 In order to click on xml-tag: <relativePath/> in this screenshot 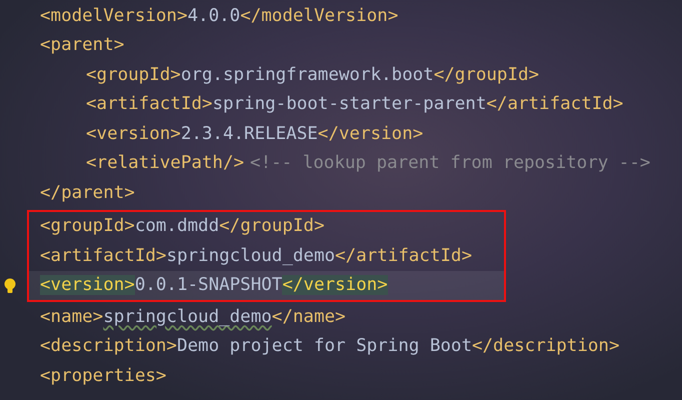, I will do `click(165, 163)`.